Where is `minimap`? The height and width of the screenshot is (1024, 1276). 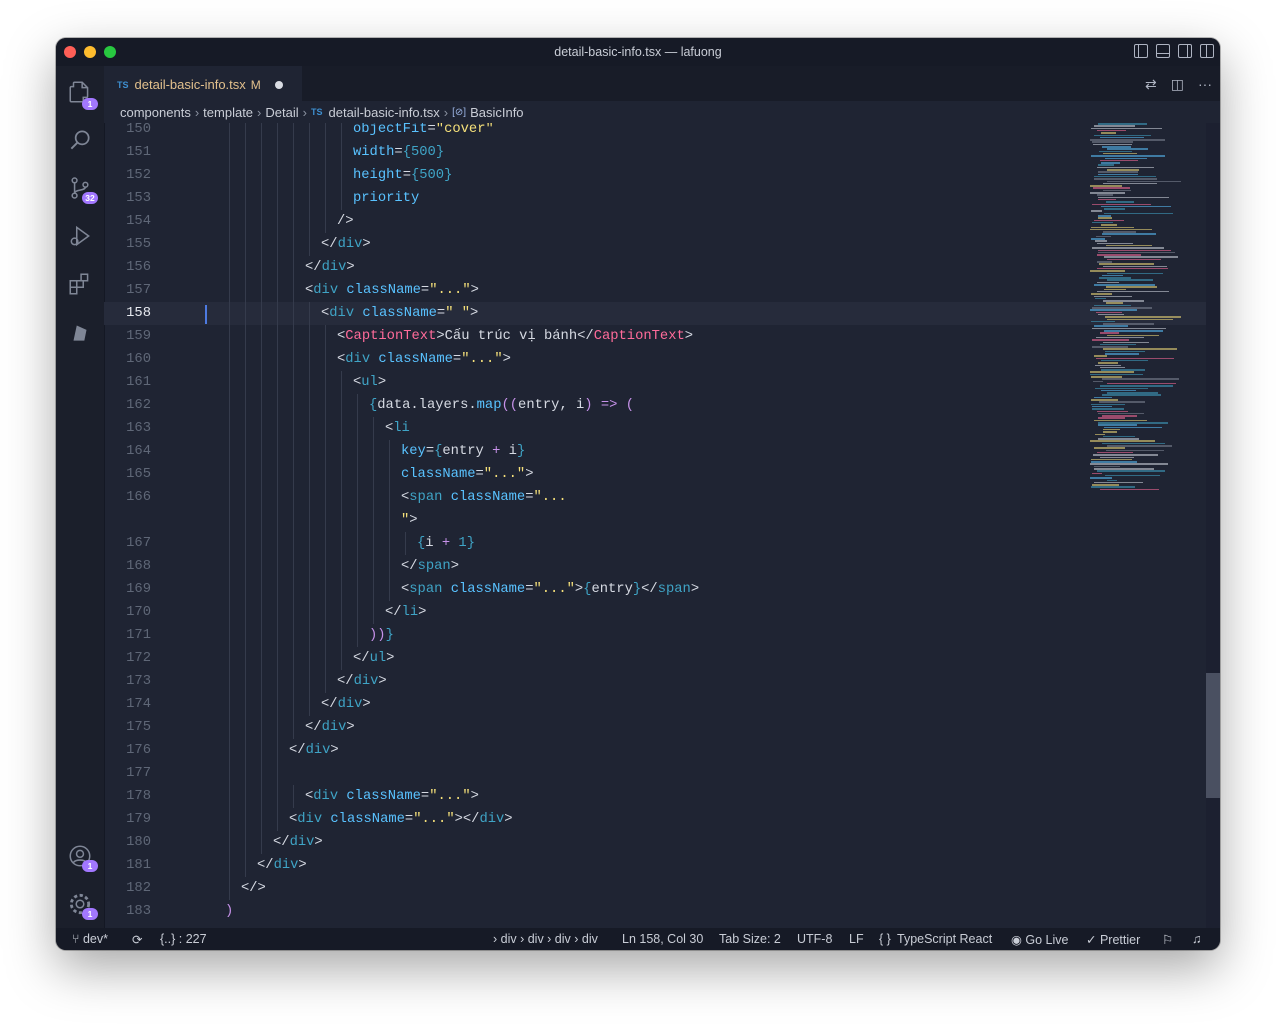 minimap is located at coordinates (1146, 313).